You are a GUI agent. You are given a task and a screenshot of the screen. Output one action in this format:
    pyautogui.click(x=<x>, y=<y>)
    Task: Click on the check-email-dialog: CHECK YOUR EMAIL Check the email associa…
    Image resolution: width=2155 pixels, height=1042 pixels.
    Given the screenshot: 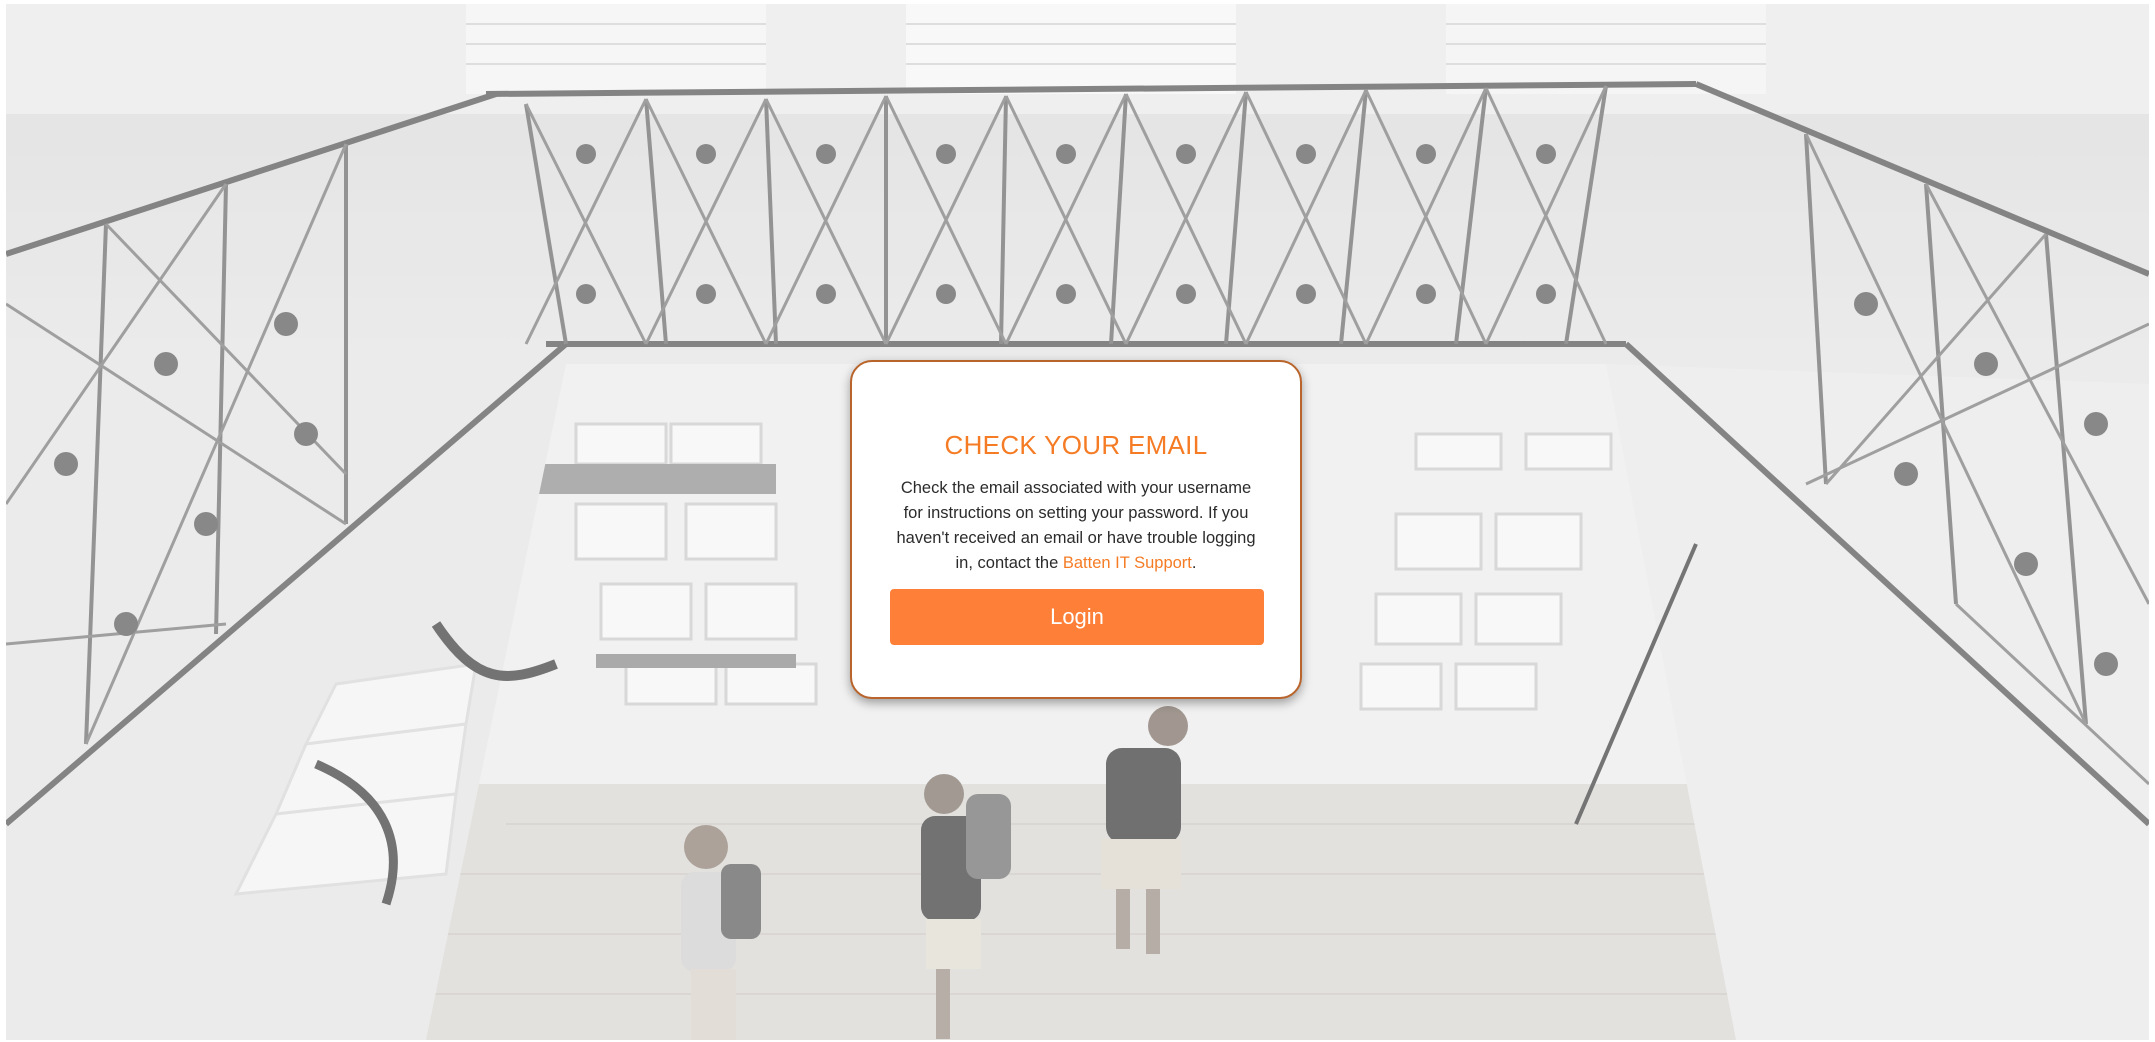 What is the action you would take?
    pyautogui.click(x=1076, y=529)
    